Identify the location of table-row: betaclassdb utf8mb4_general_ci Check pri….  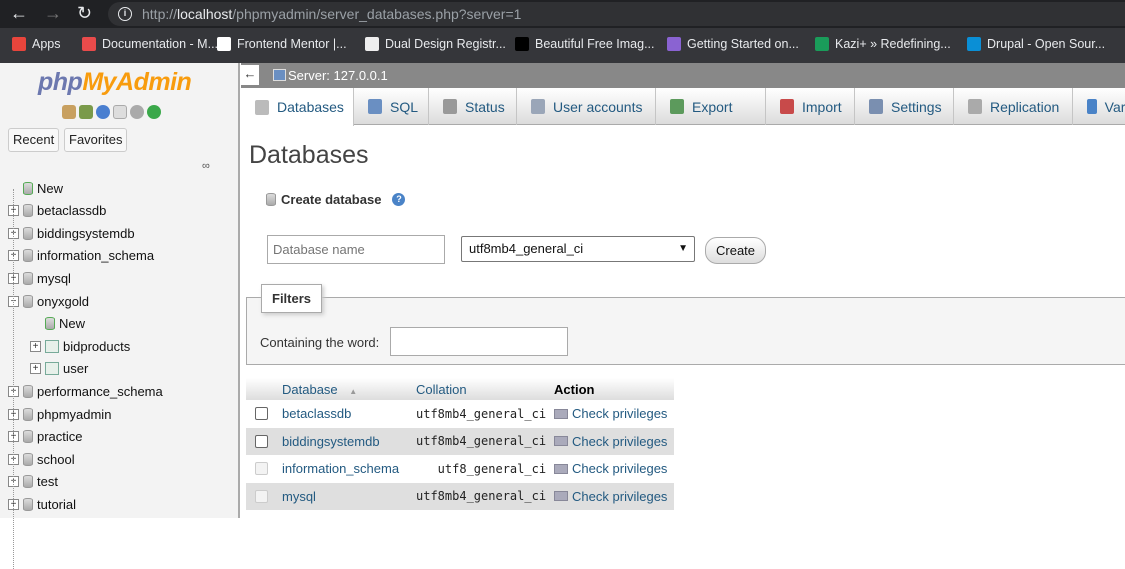
(460, 414).